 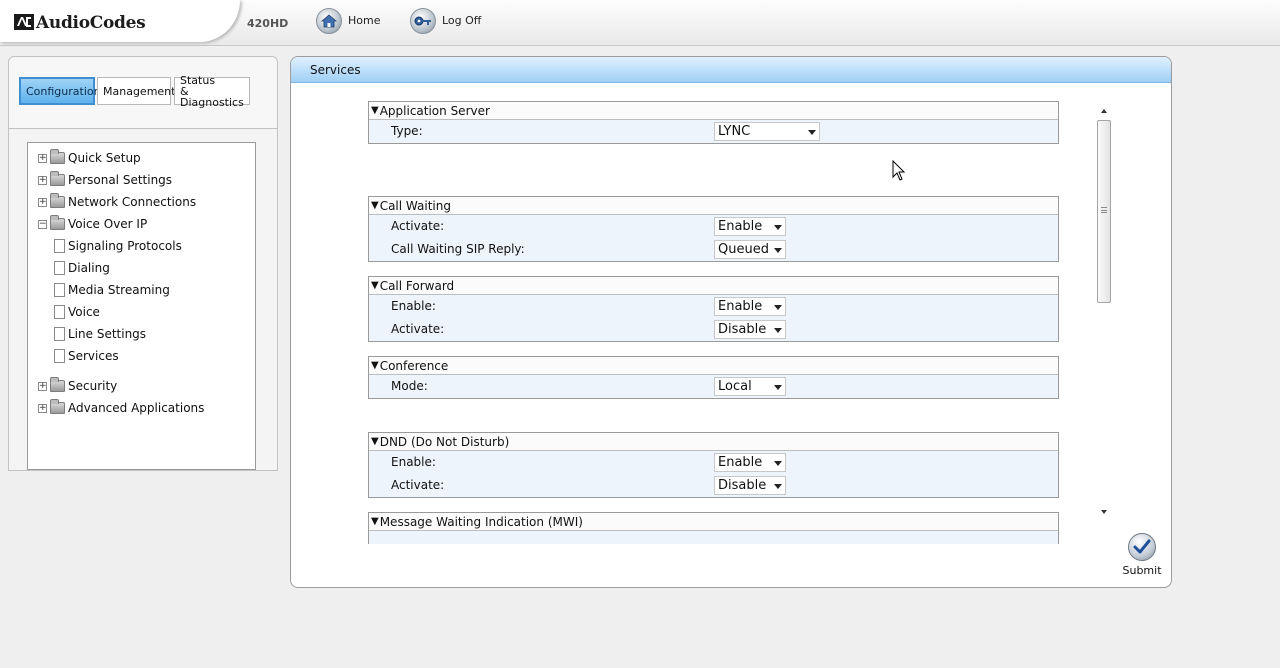 I want to click on tree-item-media-streaming: Media Streaming, so click(x=112, y=290).